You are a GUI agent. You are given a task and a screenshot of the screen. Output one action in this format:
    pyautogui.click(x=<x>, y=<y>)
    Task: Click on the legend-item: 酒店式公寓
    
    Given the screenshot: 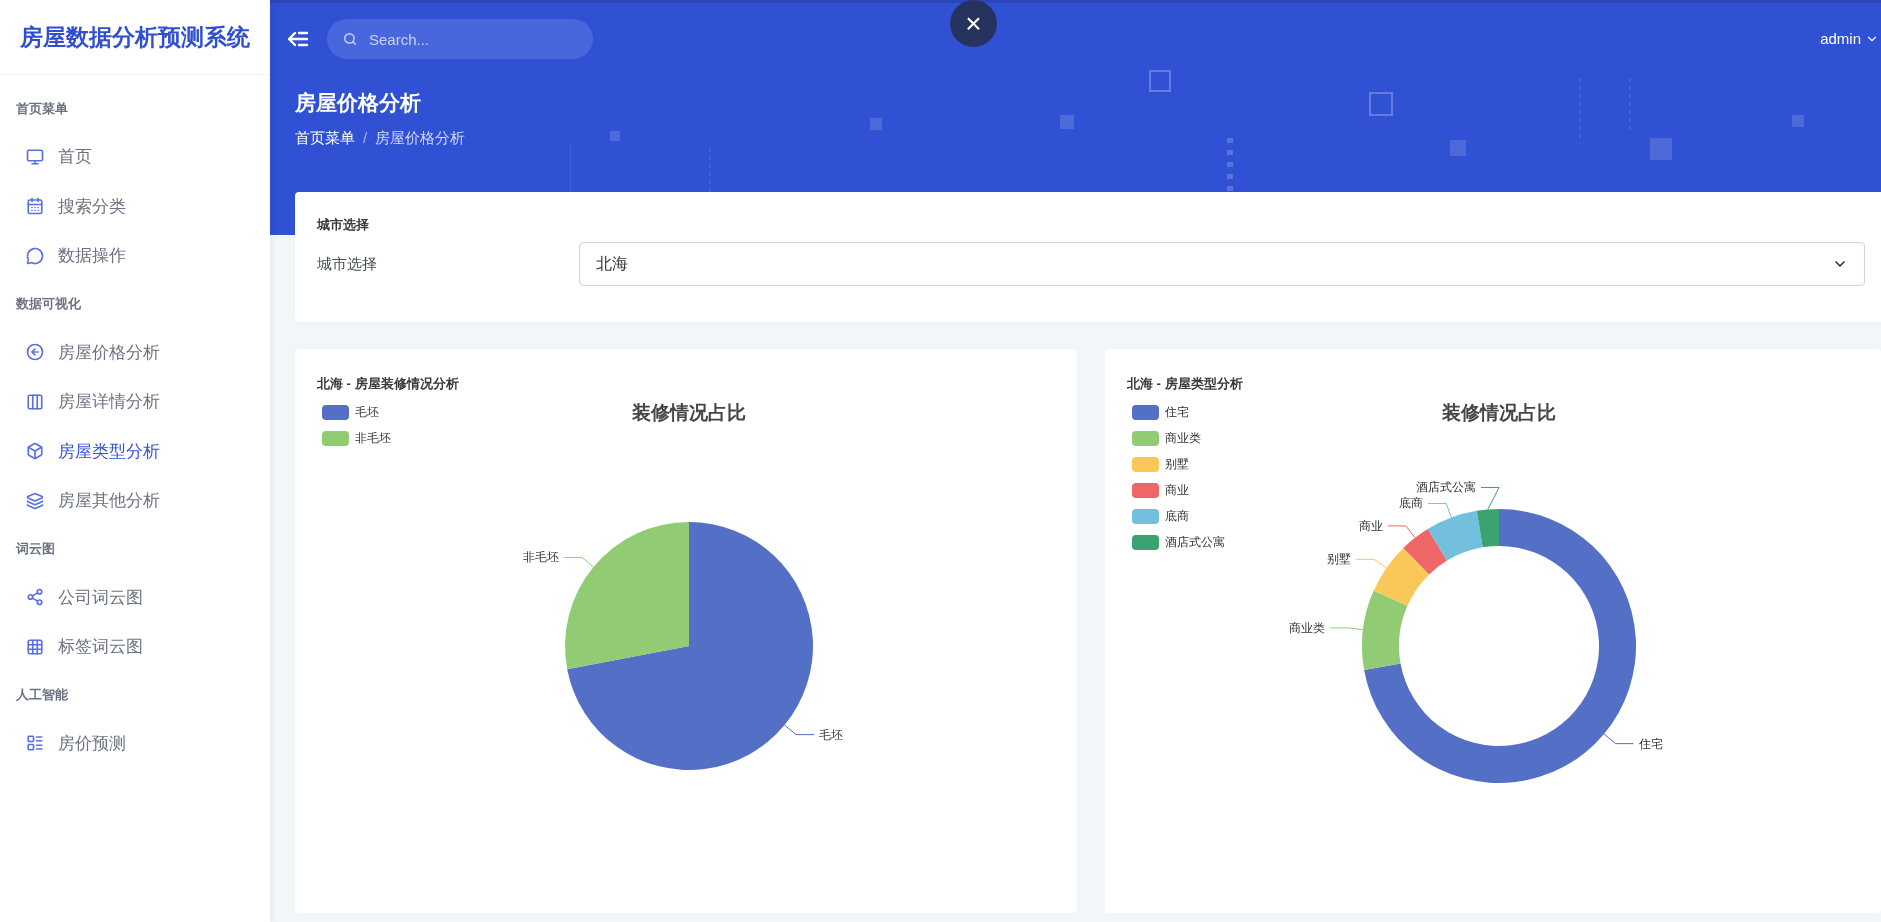 What is the action you would take?
    pyautogui.click(x=1178, y=542)
    